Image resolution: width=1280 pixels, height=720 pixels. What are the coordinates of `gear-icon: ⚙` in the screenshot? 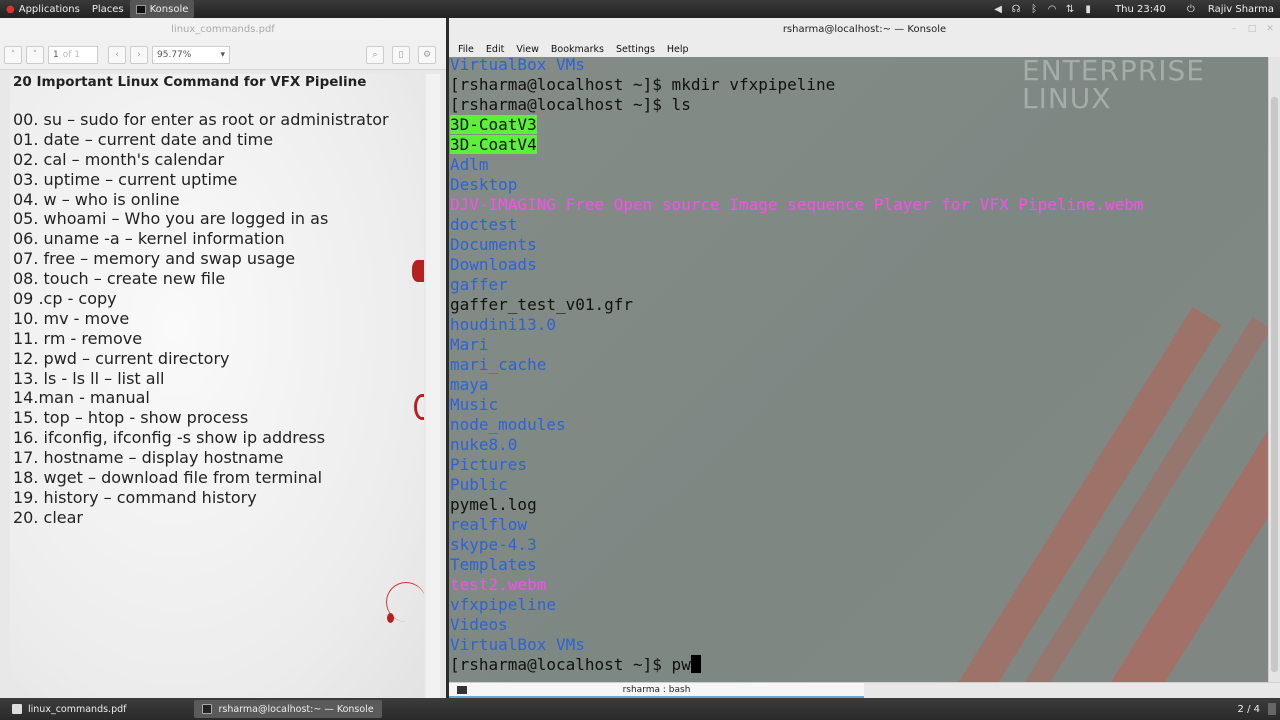 It's located at (427, 55).